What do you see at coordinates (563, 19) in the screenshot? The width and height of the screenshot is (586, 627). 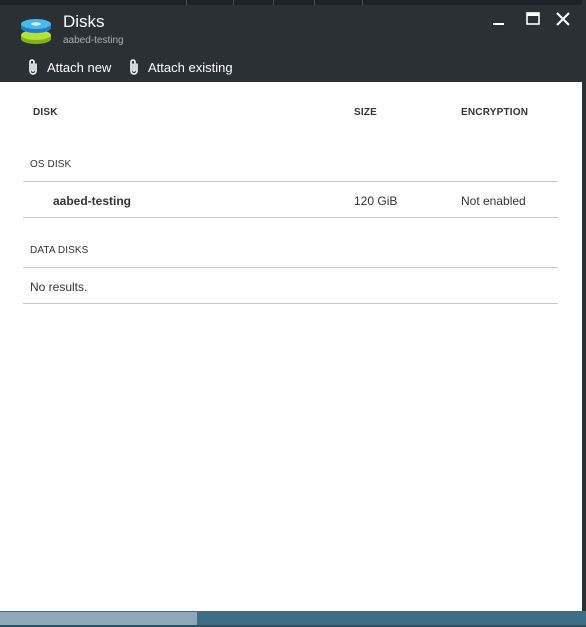 I see `close-icon` at bounding box center [563, 19].